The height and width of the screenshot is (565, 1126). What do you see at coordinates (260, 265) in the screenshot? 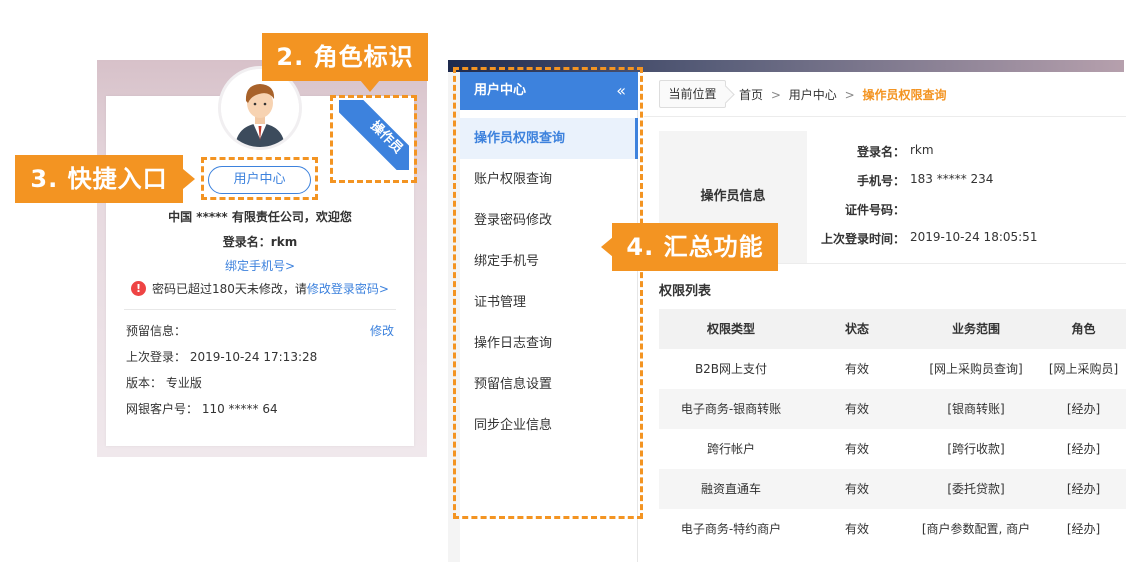
I see `bind-phone-link: 绑定手机号>` at bounding box center [260, 265].